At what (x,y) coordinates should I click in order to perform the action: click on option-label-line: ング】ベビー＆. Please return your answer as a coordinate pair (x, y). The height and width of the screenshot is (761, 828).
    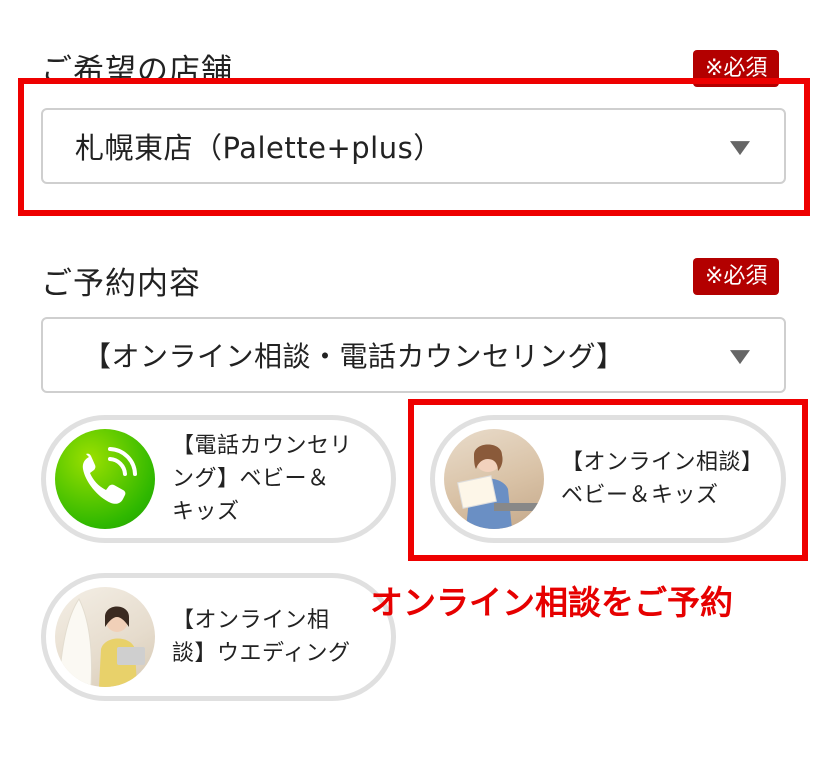
    Looking at the image, I should click on (251, 479).